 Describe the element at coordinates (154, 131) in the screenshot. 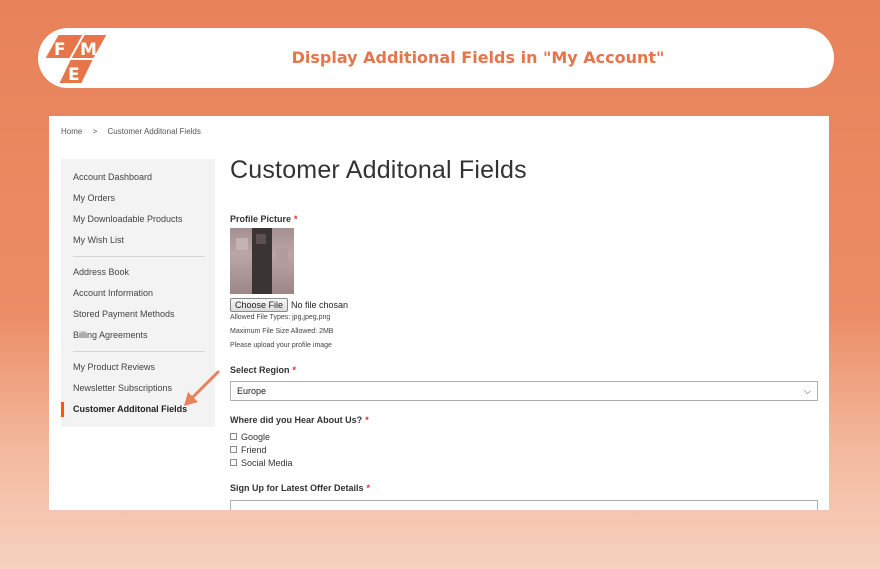

I see `breadcrumb-current: Customer Additonal Fields` at that location.